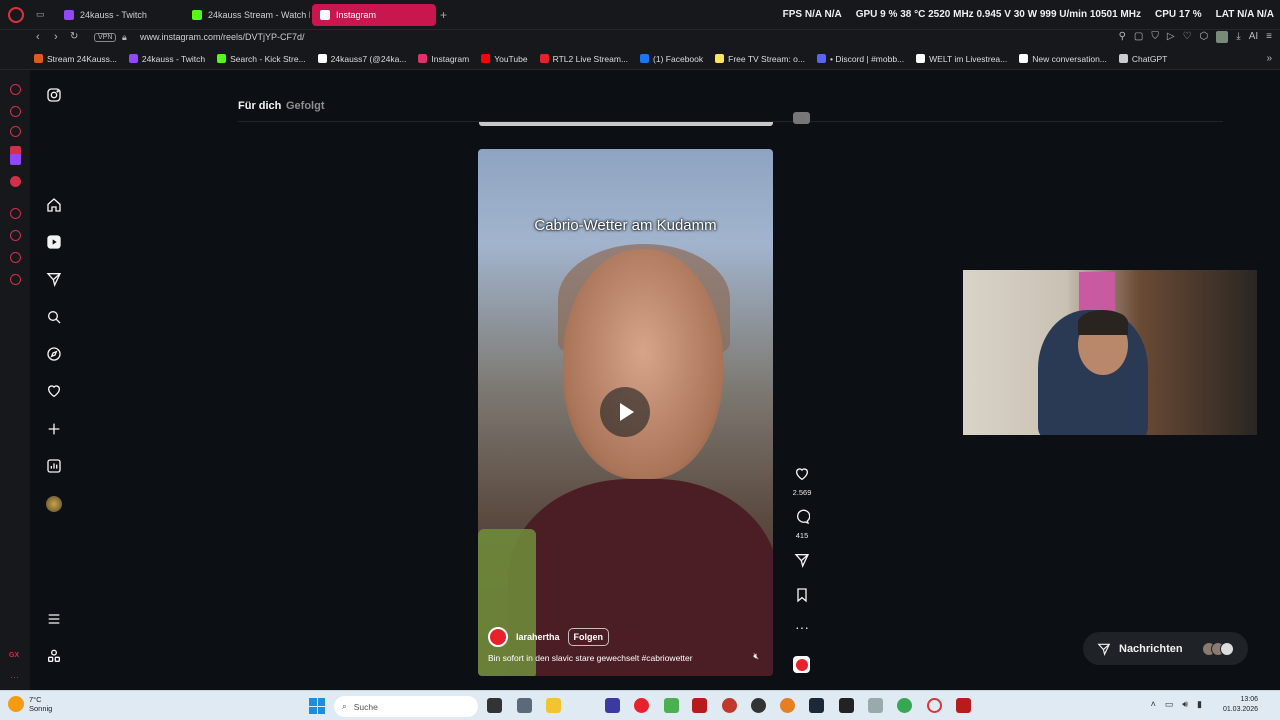 The height and width of the screenshot is (720, 1280). Describe the element at coordinates (406, 706) in the screenshot. I see `taskbar-search: ⌕ Suche` at that location.